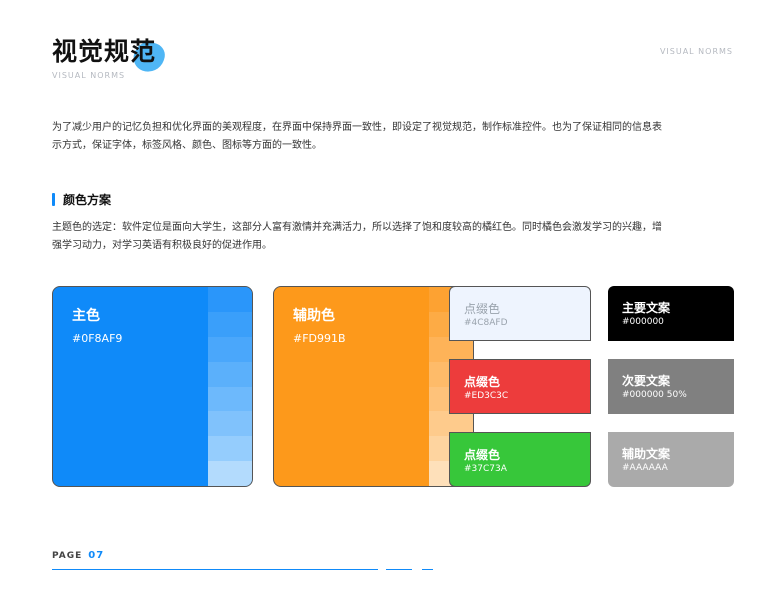 Image resolution: width=781 pixels, height=600 pixels. Describe the element at coordinates (646, 381) in the screenshot. I see `color-name: 次要文案` at that location.